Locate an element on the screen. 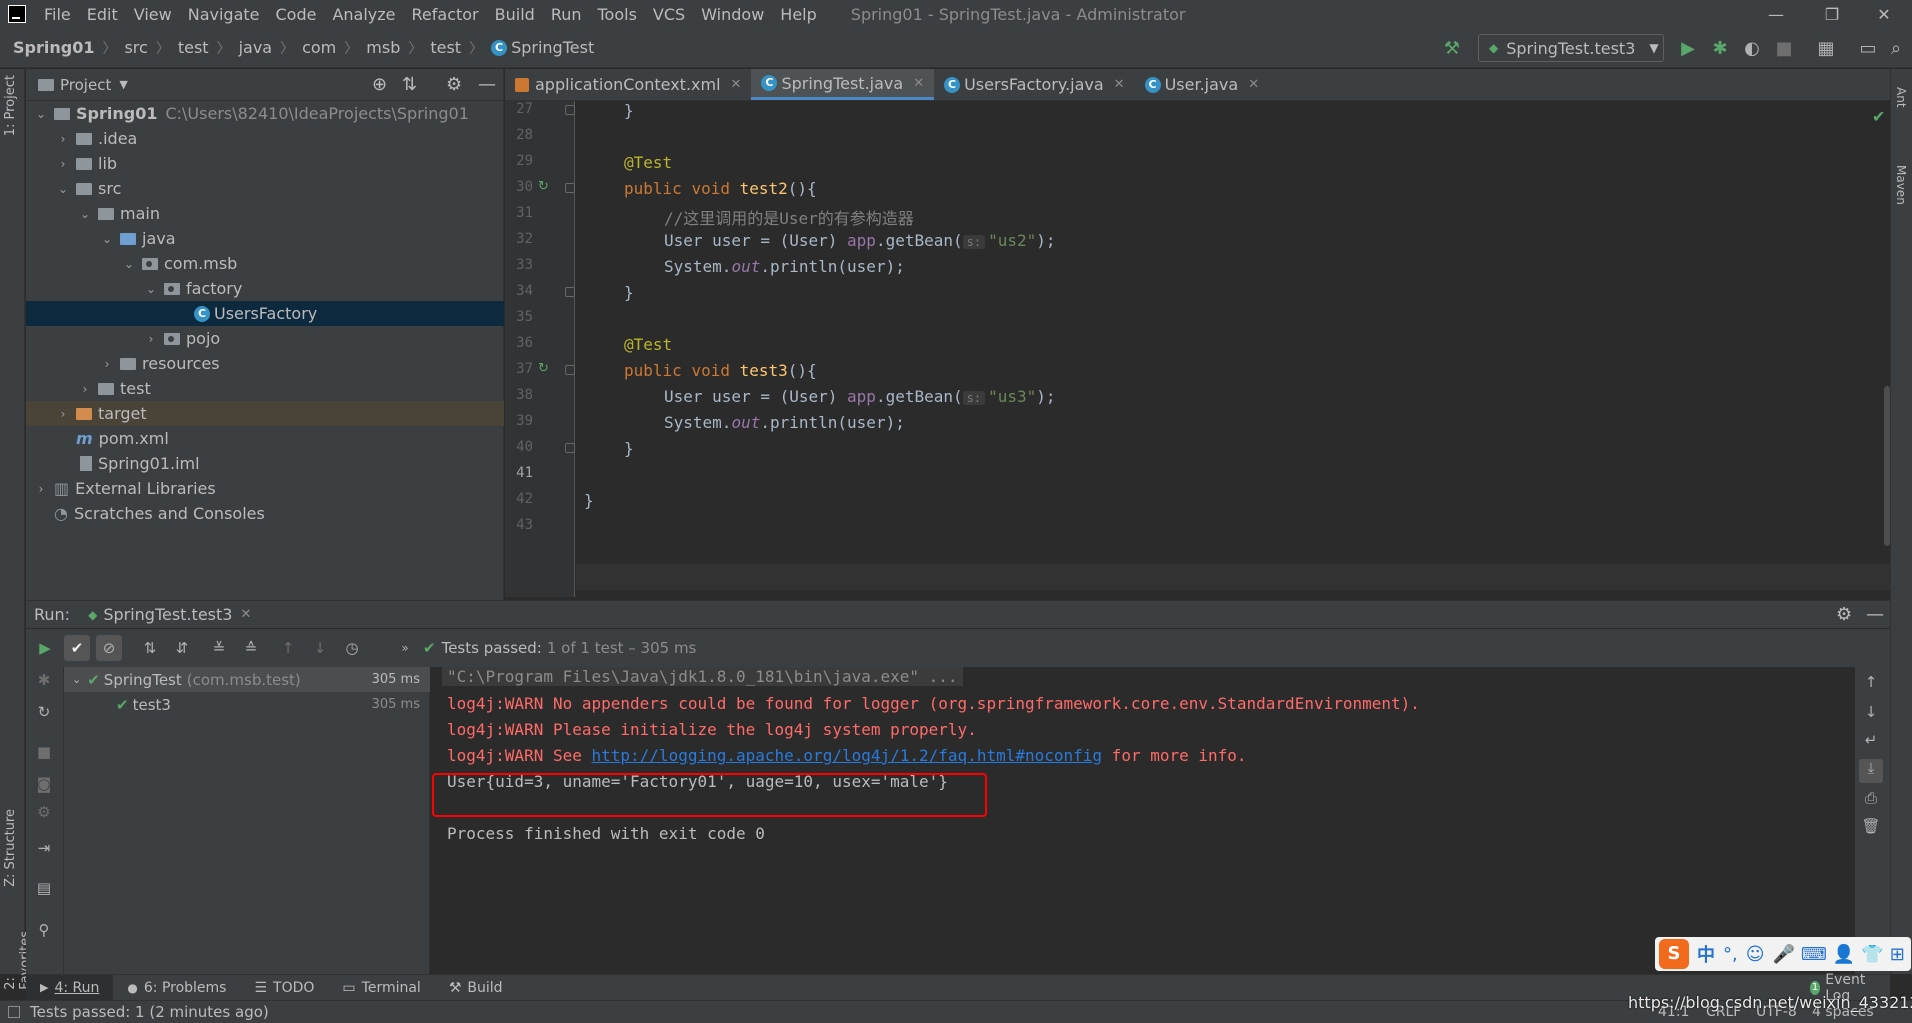 The width and height of the screenshot is (1912, 1023). collapse-all-icon: ≙ is located at coordinates (251, 648).